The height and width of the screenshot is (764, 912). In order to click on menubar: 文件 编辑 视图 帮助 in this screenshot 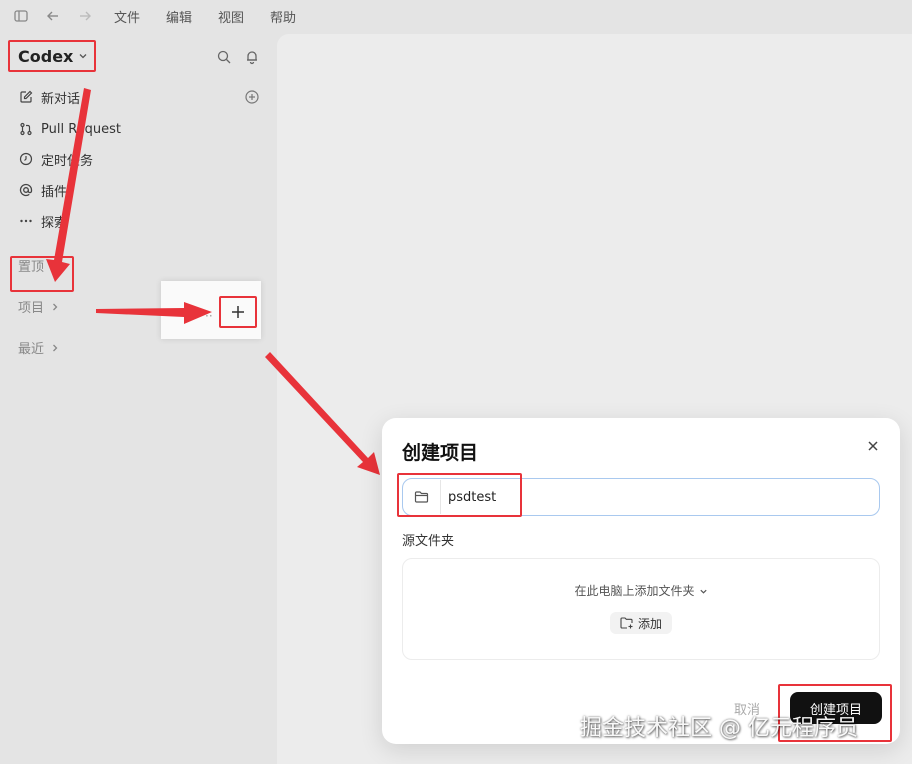, I will do `click(456, 16)`.